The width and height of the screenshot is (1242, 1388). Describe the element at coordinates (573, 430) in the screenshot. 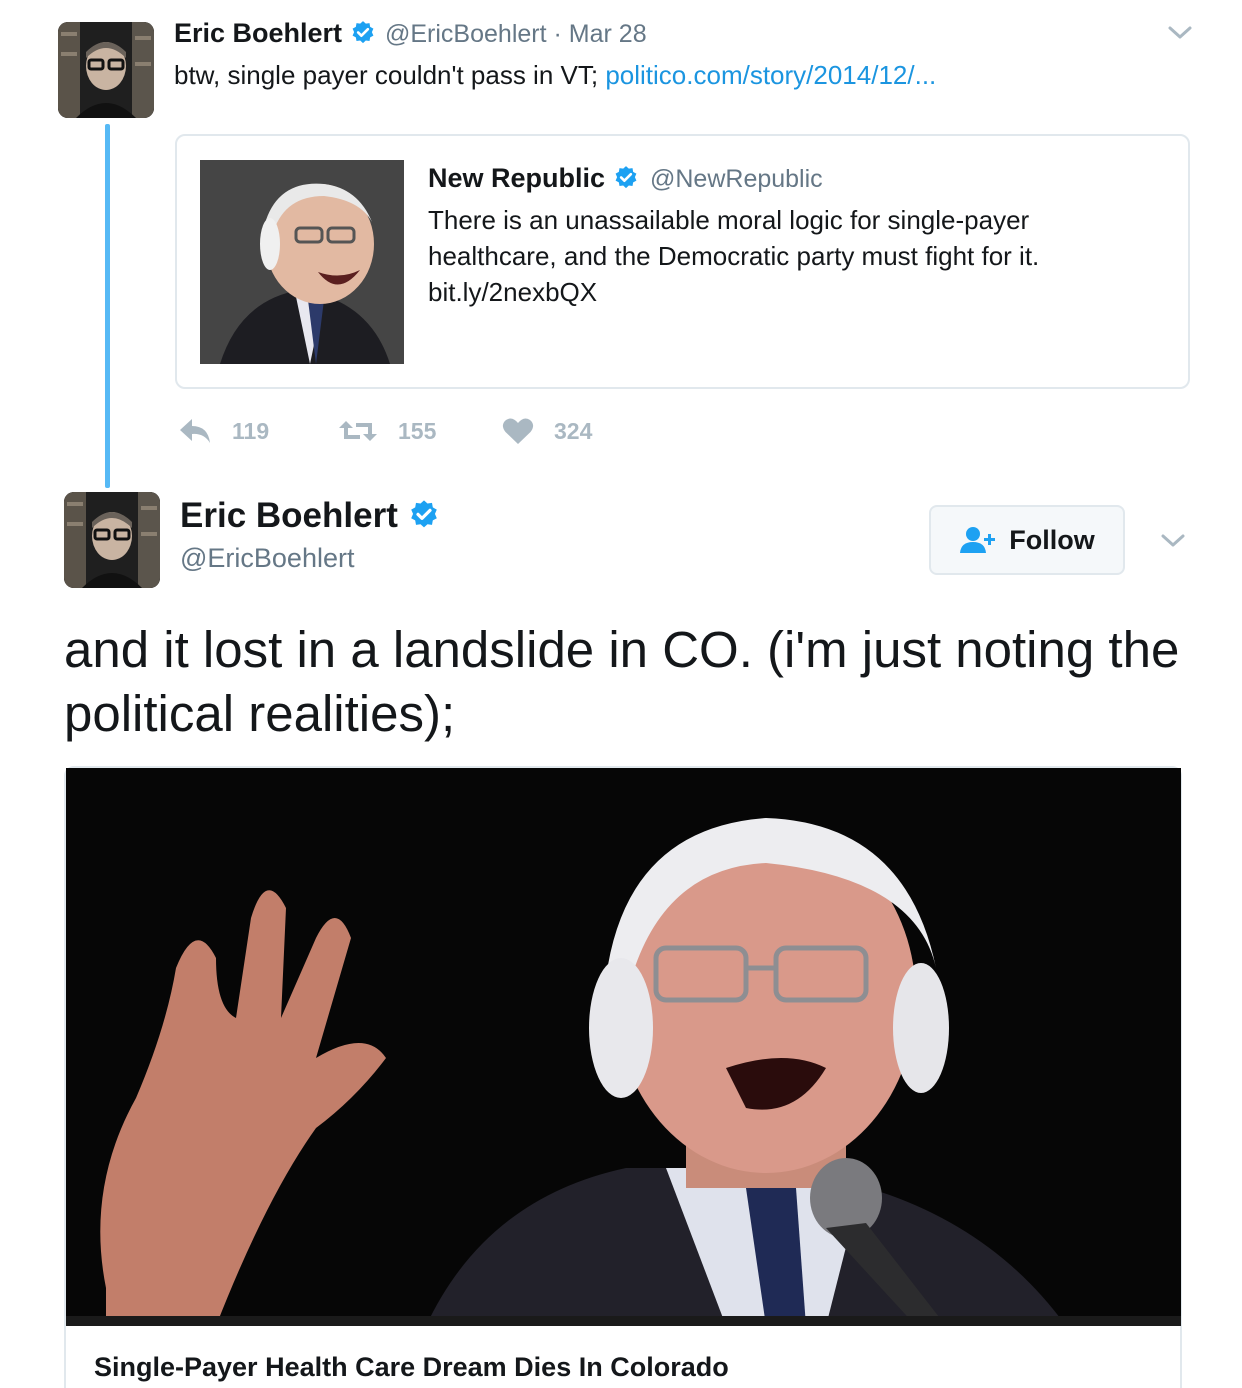

I see `like-count: 324` at that location.